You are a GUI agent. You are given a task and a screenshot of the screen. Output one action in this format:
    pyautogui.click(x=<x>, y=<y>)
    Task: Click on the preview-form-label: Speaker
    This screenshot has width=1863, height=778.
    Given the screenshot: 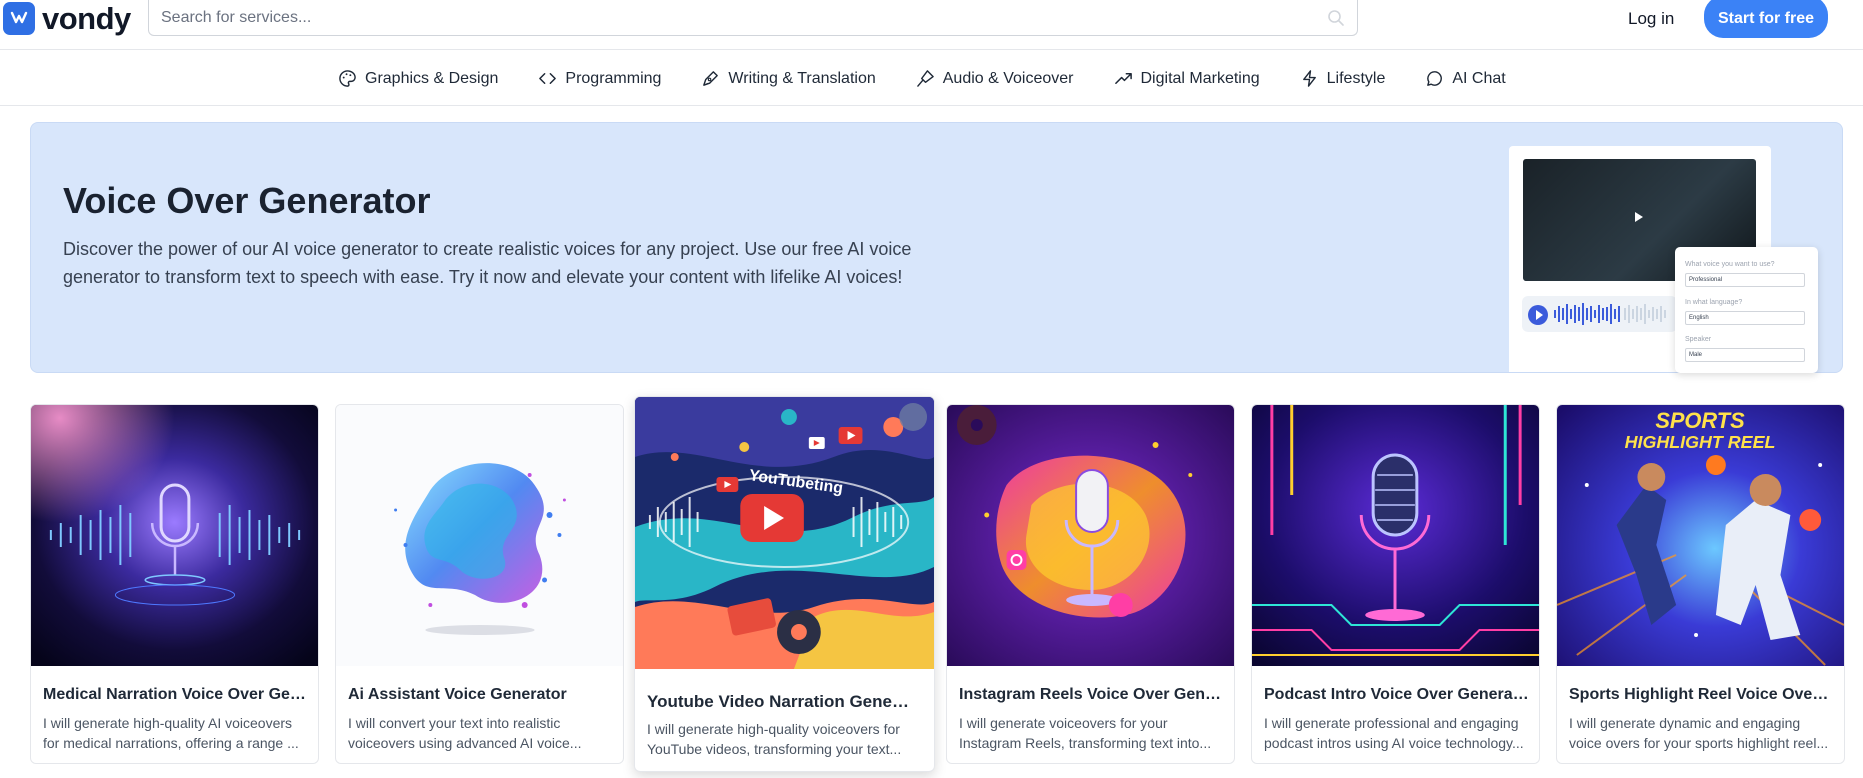 What is the action you would take?
    pyautogui.click(x=1698, y=339)
    